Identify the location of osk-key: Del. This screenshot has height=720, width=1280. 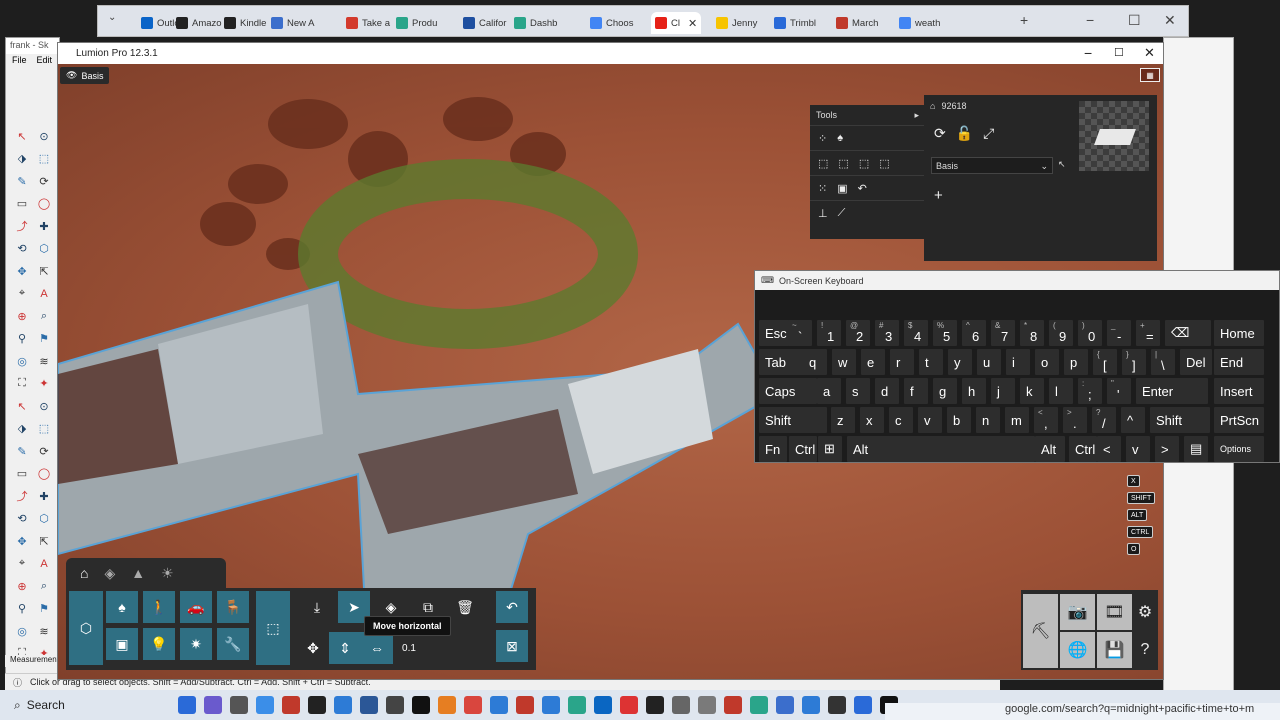
(1196, 362).